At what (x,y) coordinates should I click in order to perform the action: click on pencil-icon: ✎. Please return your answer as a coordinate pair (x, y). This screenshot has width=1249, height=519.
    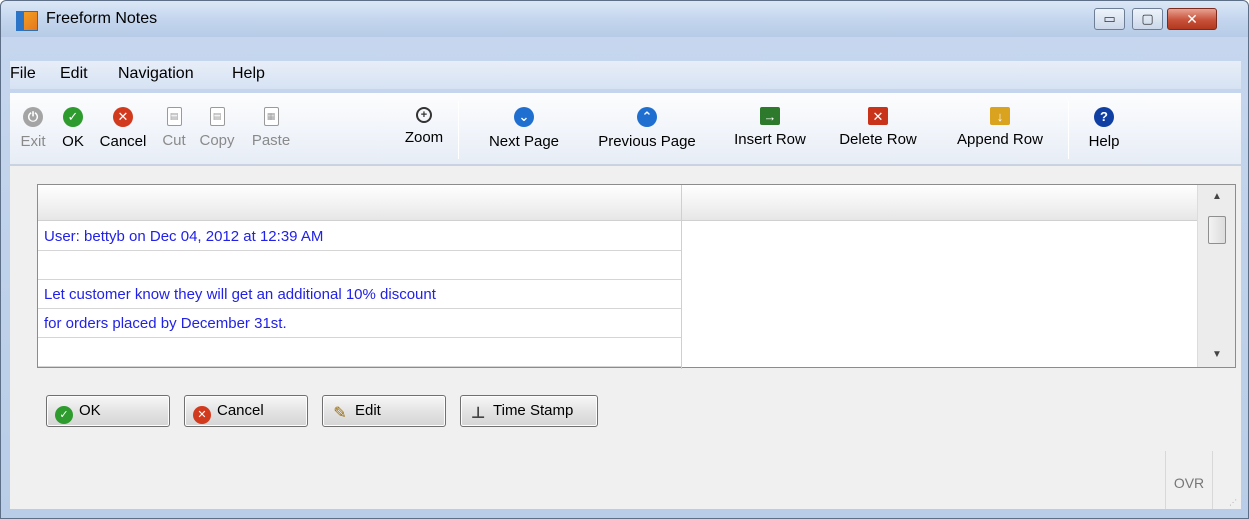
    Looking at the image, I should click on (340, 413).